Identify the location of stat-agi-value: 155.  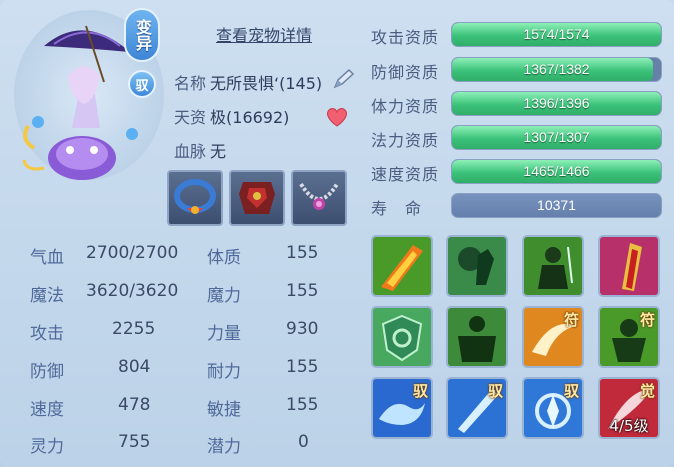
(302, 405).